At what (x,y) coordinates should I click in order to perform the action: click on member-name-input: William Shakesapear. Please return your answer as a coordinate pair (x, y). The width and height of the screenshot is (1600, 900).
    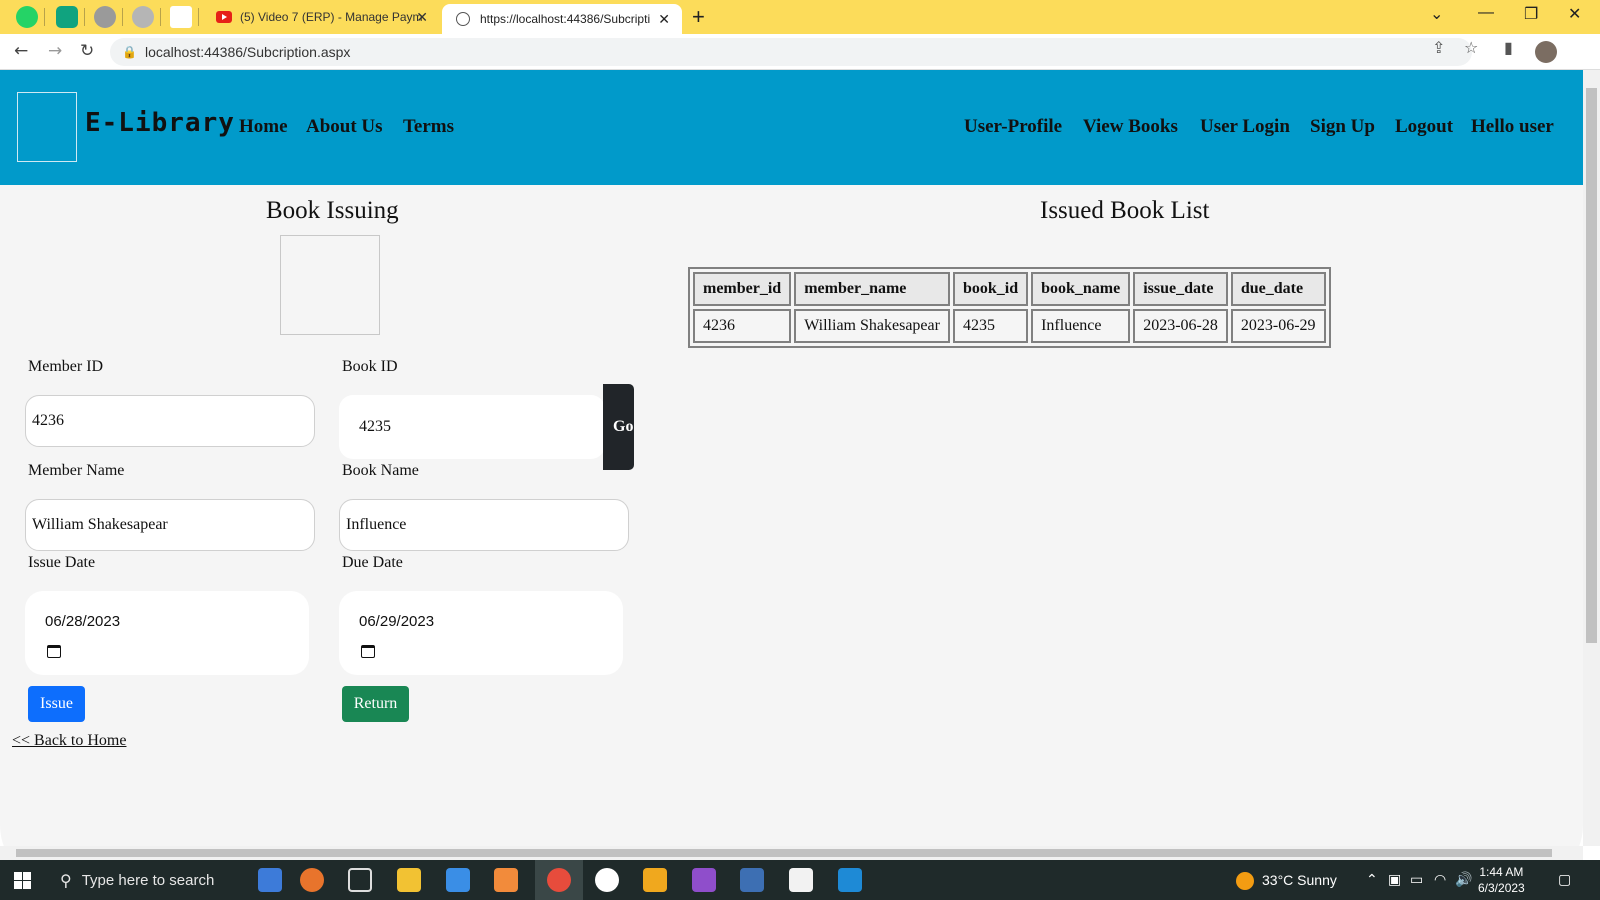
    Looking at the image, I should click on (170, 525).